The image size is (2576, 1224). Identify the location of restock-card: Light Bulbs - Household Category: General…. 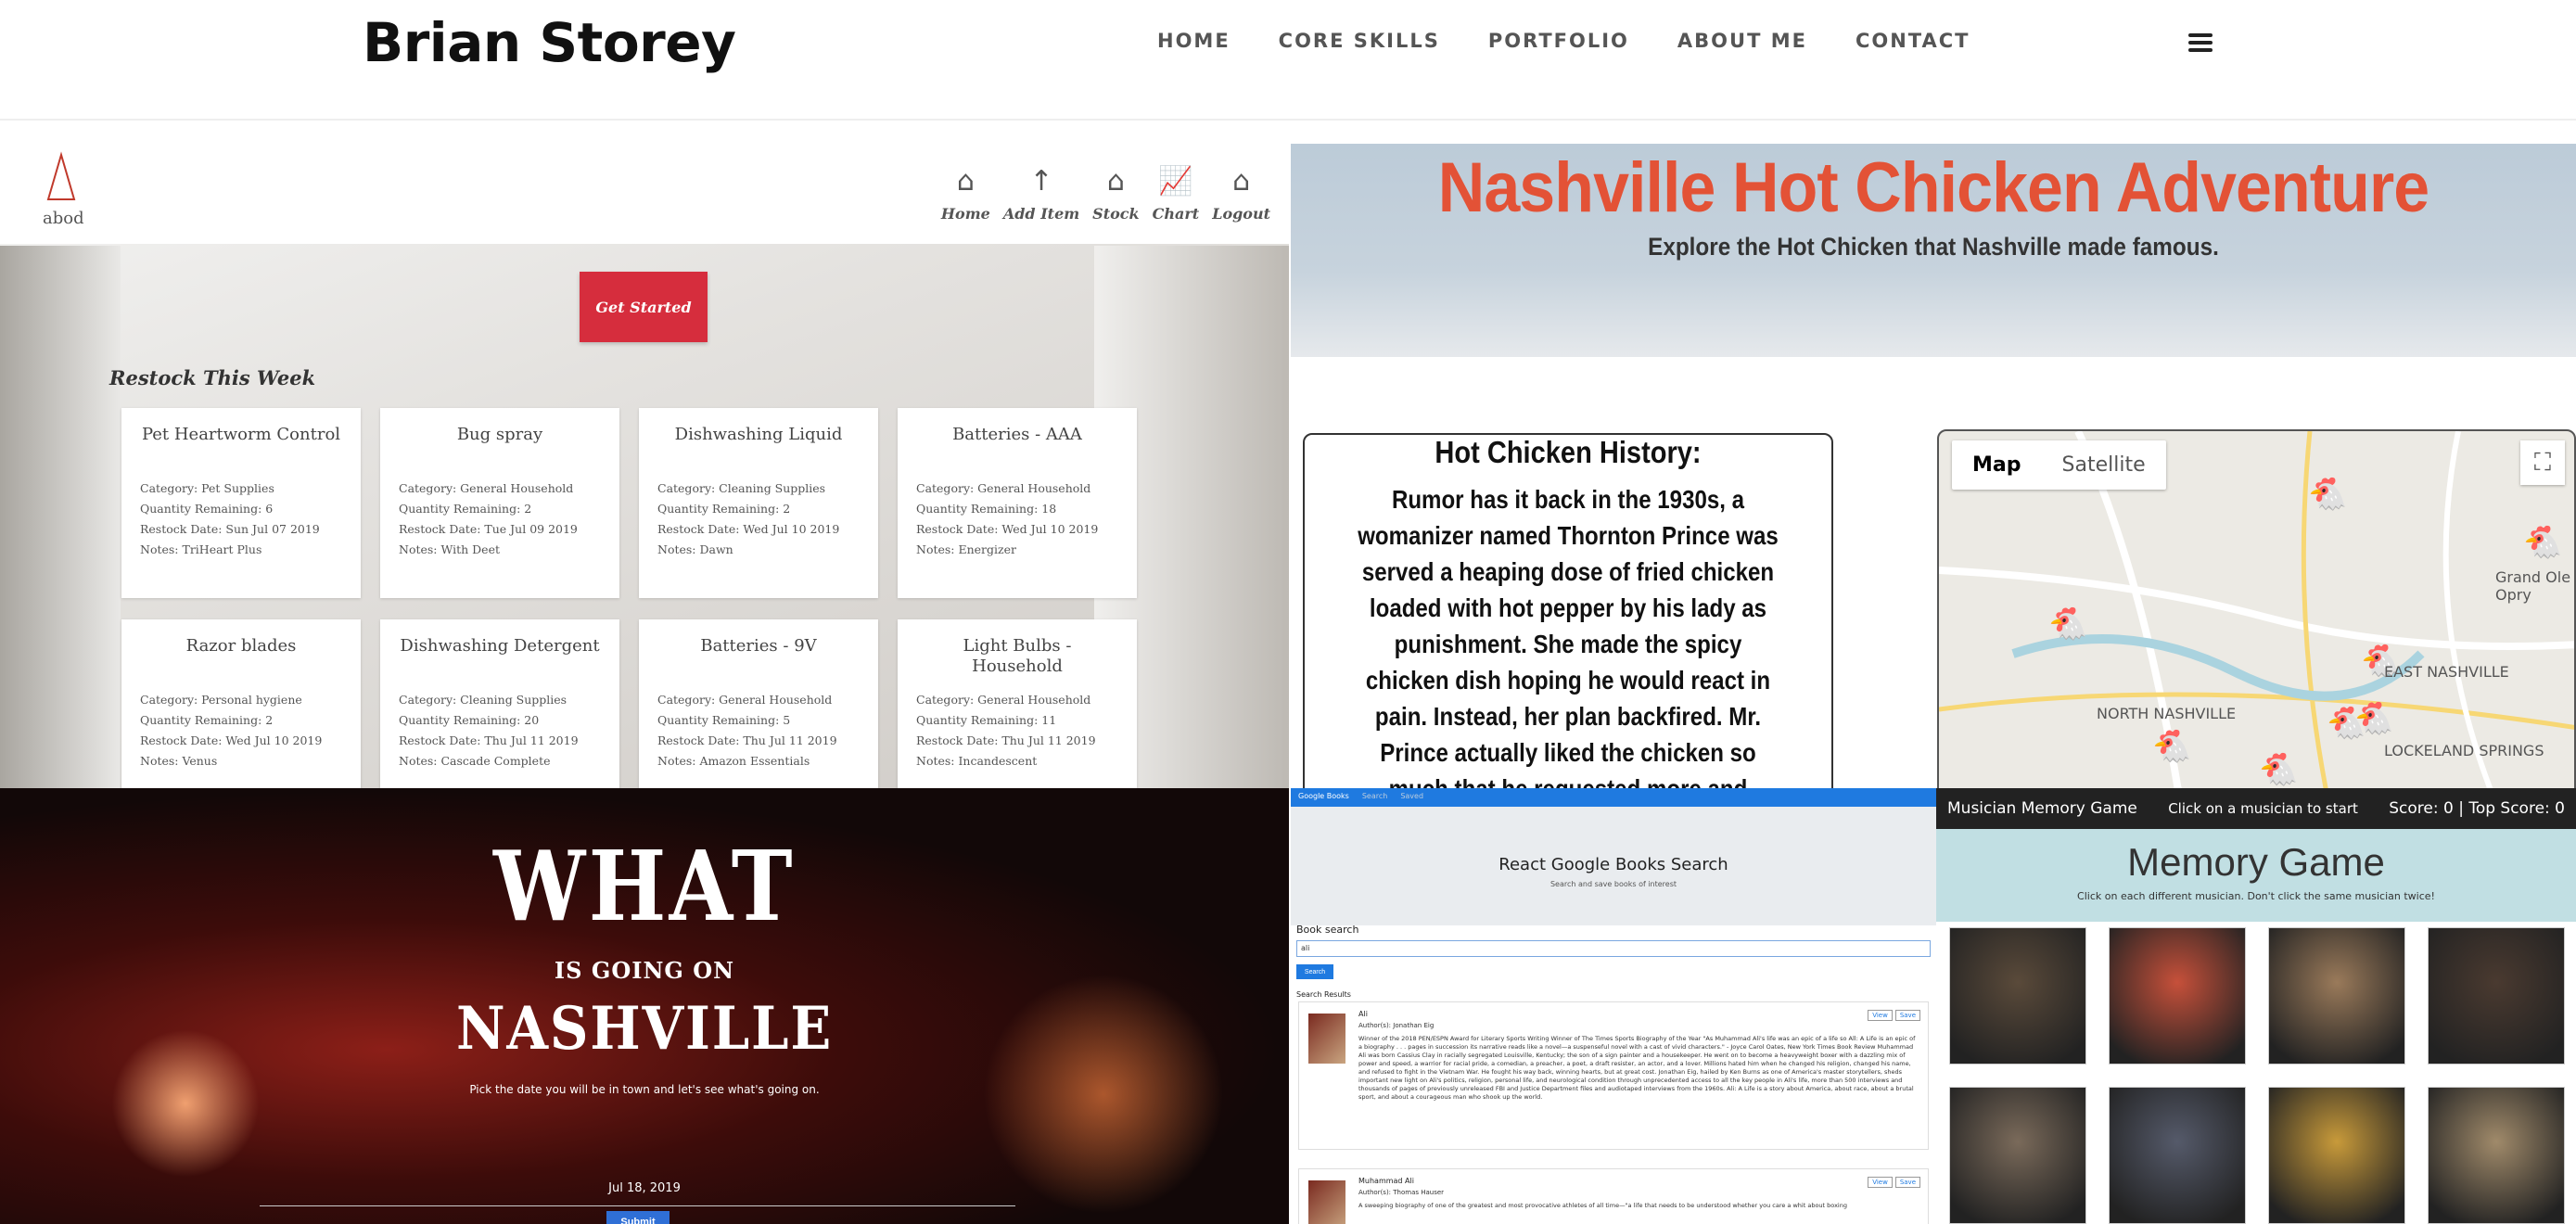
(1017, 703).